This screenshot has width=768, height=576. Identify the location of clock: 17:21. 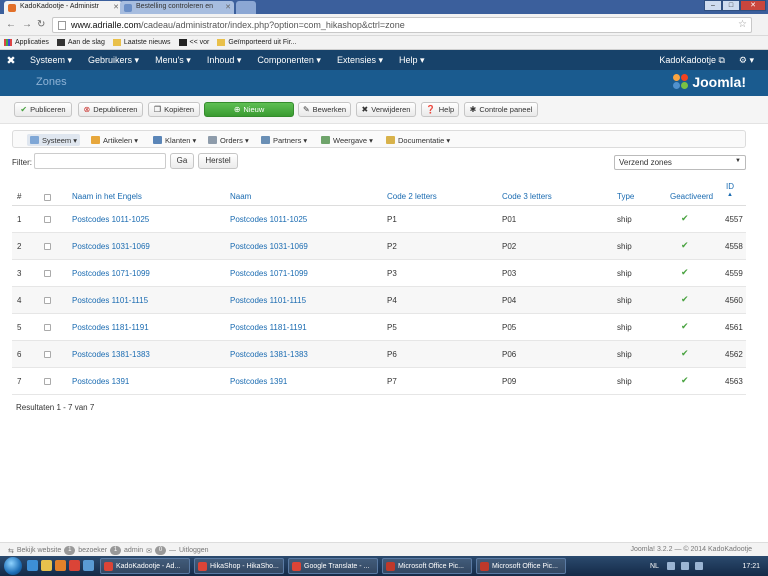
(755, 566).